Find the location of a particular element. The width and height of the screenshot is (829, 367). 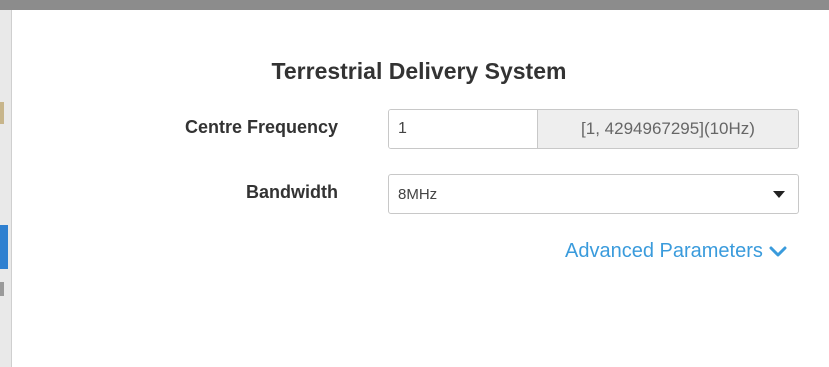

bandwidth-label: Bandwidth is located at coordinates (292, 192).